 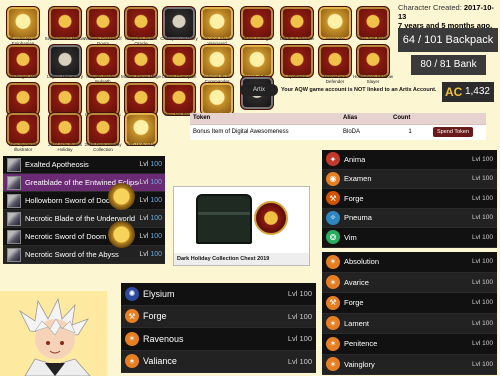 What do you see at coordinates (430, 7) in the screenshot?
I see `created-label: Character Created:` at bounding box center [430, 7].